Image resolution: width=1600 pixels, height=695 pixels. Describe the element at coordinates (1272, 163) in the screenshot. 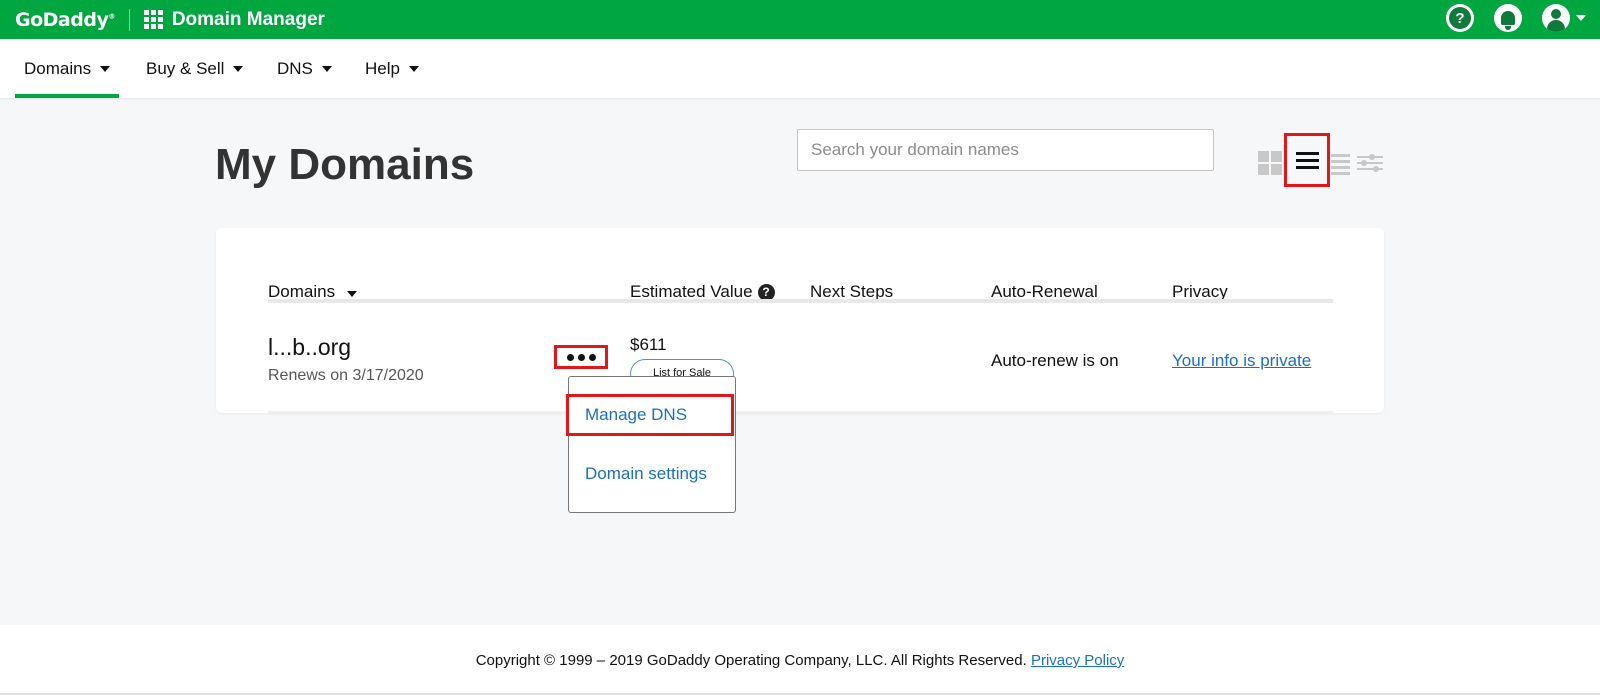

I see `grid-view-icon` at that location.